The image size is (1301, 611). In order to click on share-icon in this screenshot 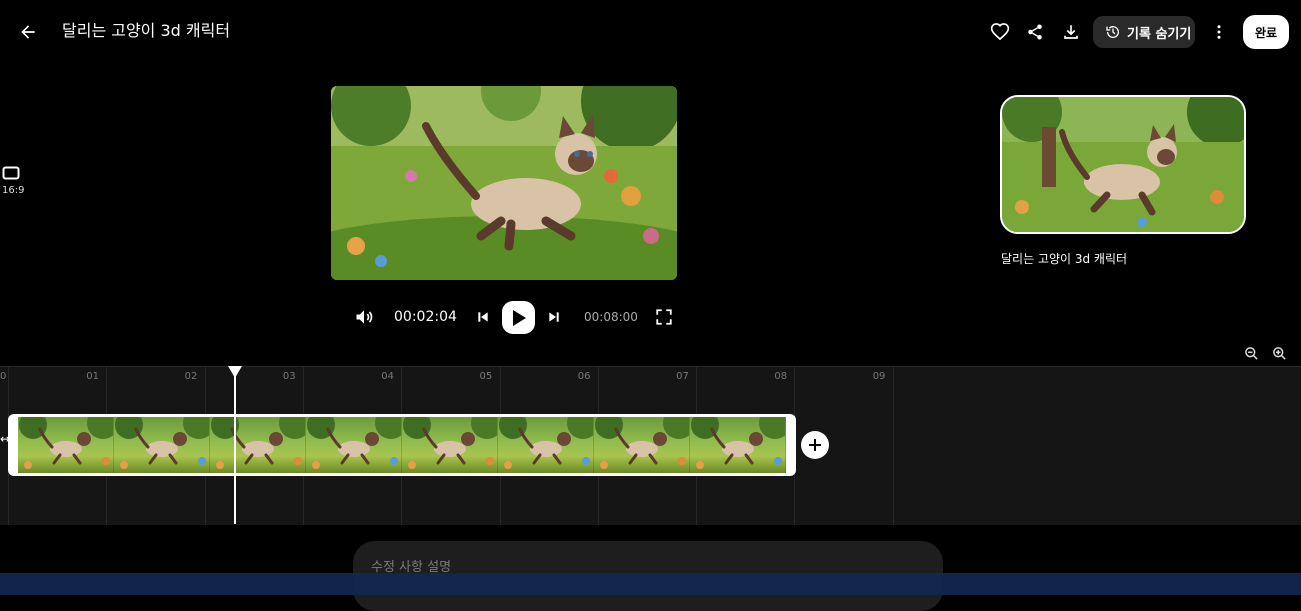, I will do `click(1035, 32)`.